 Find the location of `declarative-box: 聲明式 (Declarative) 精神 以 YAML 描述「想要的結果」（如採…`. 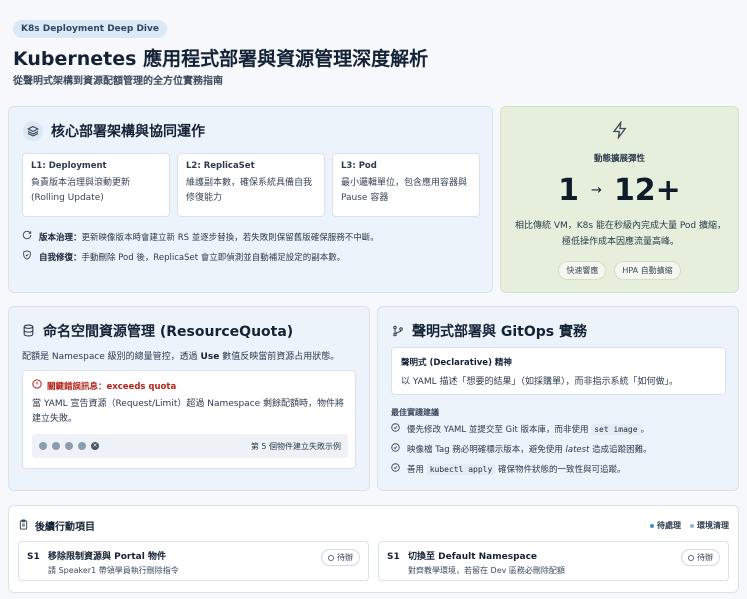

declarative-box: 聲明式 (Declarative) 精神 以 YAML 描述「想要的結果」（如採… is located at coordinates (558, 371).